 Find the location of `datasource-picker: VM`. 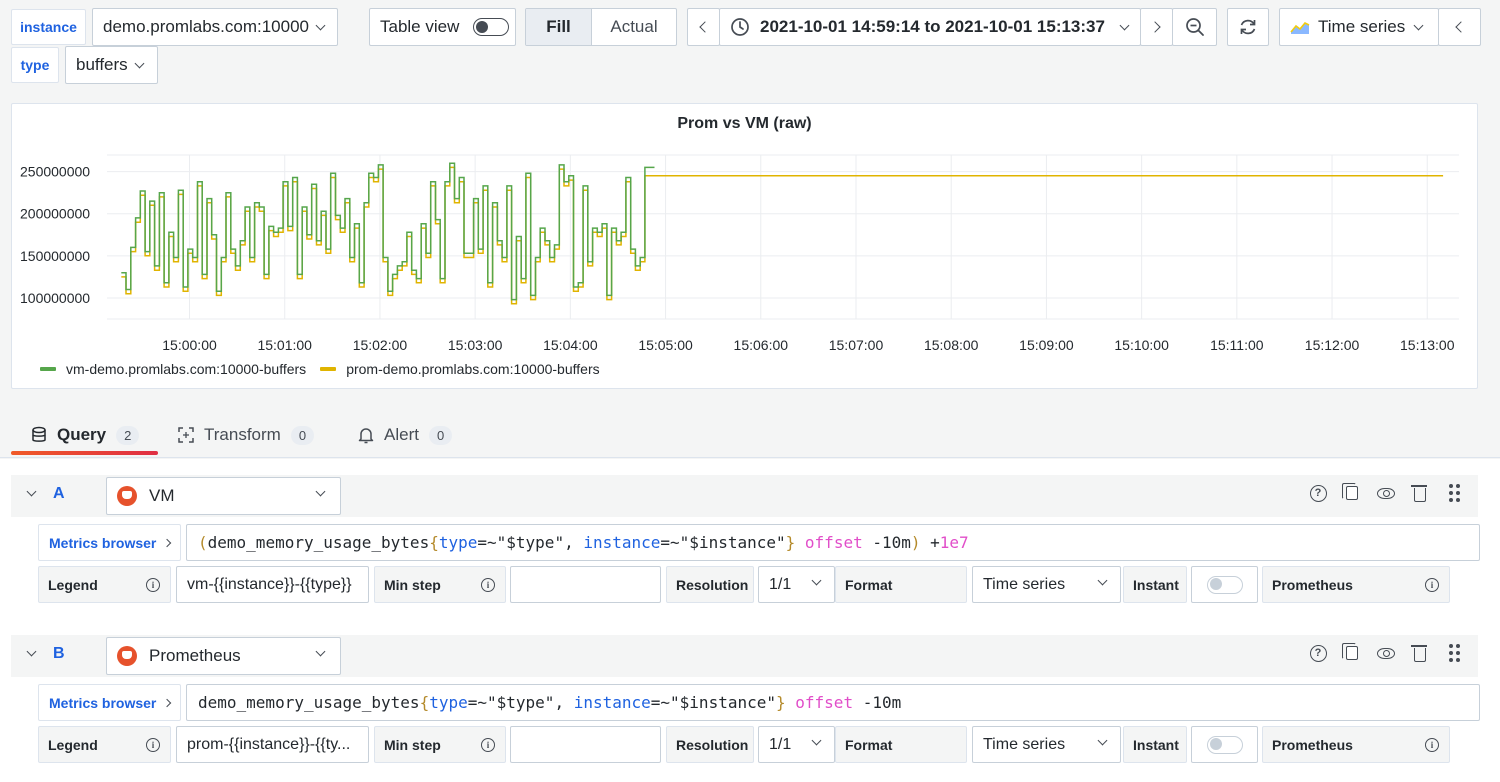

datasource-picker: VM is located at coordinates (223, 496).